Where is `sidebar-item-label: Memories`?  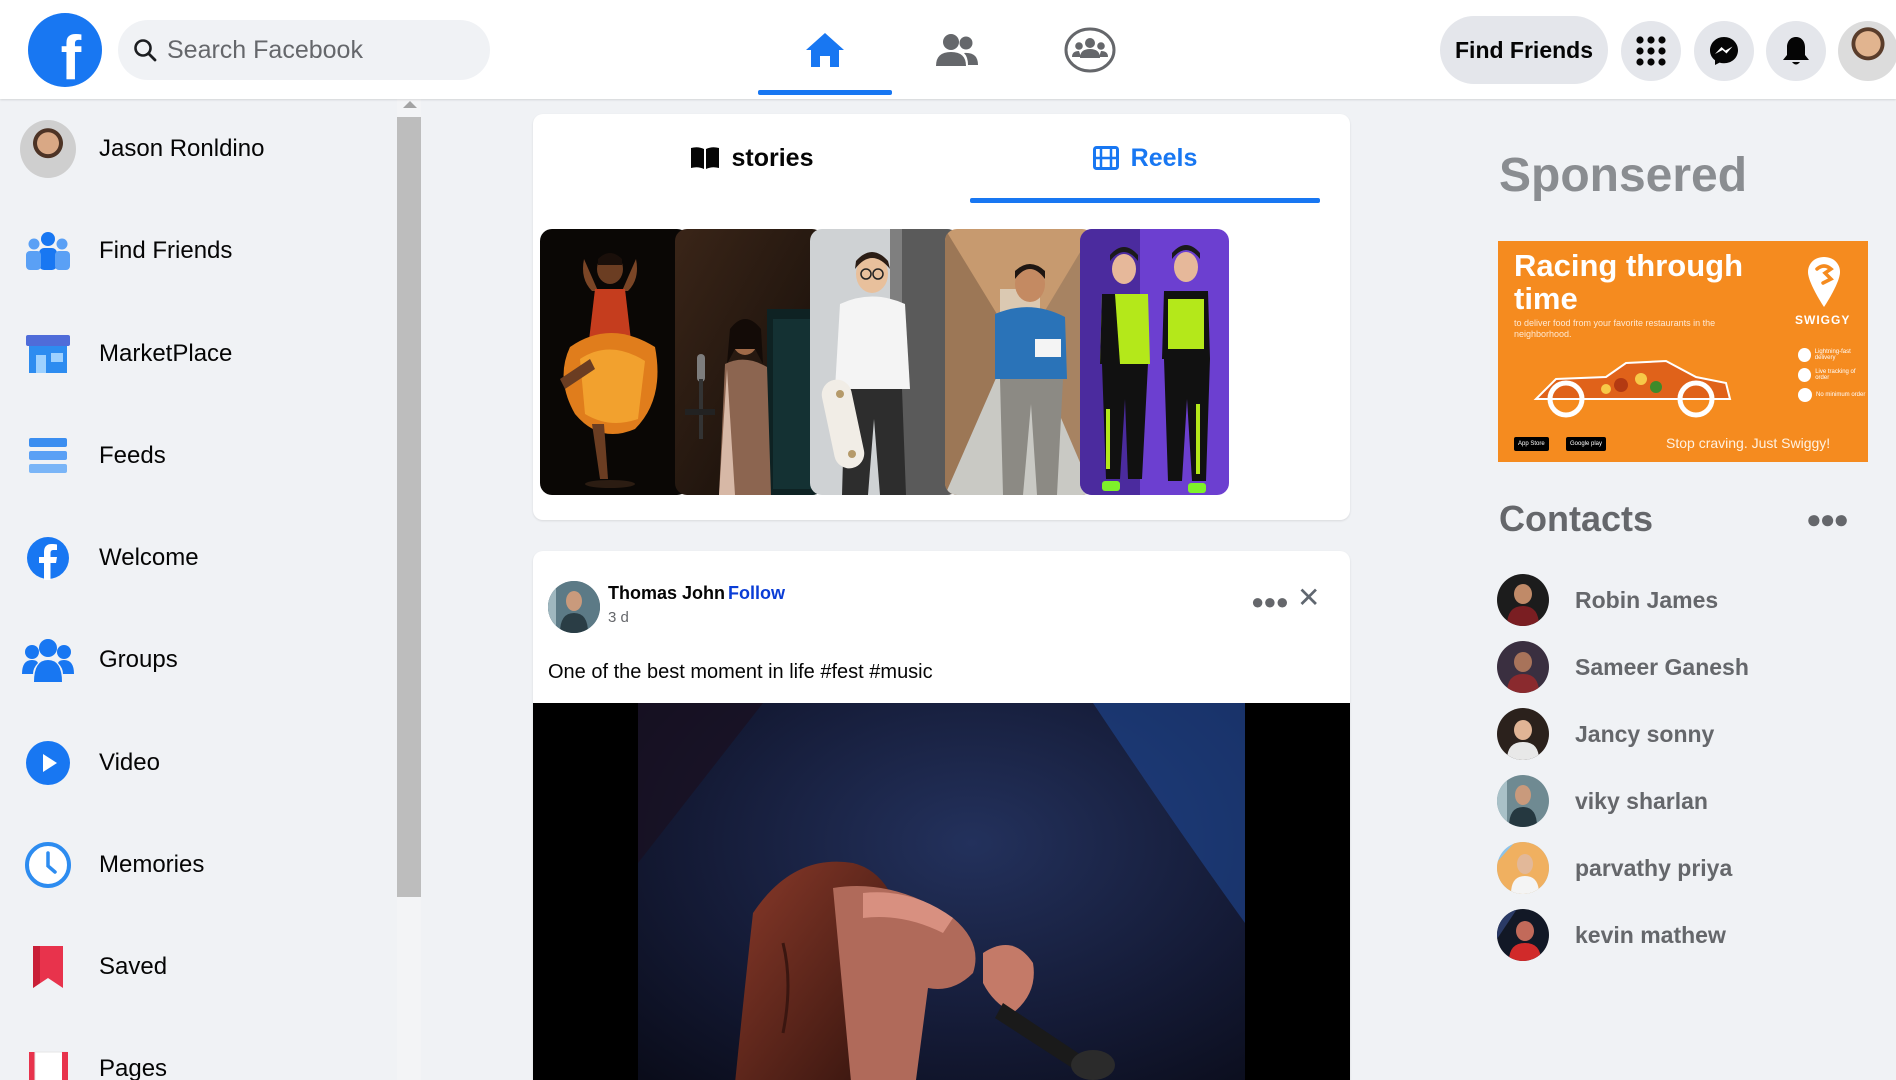
sidebar-item-label: Memories is located at coordinates (152, 864).